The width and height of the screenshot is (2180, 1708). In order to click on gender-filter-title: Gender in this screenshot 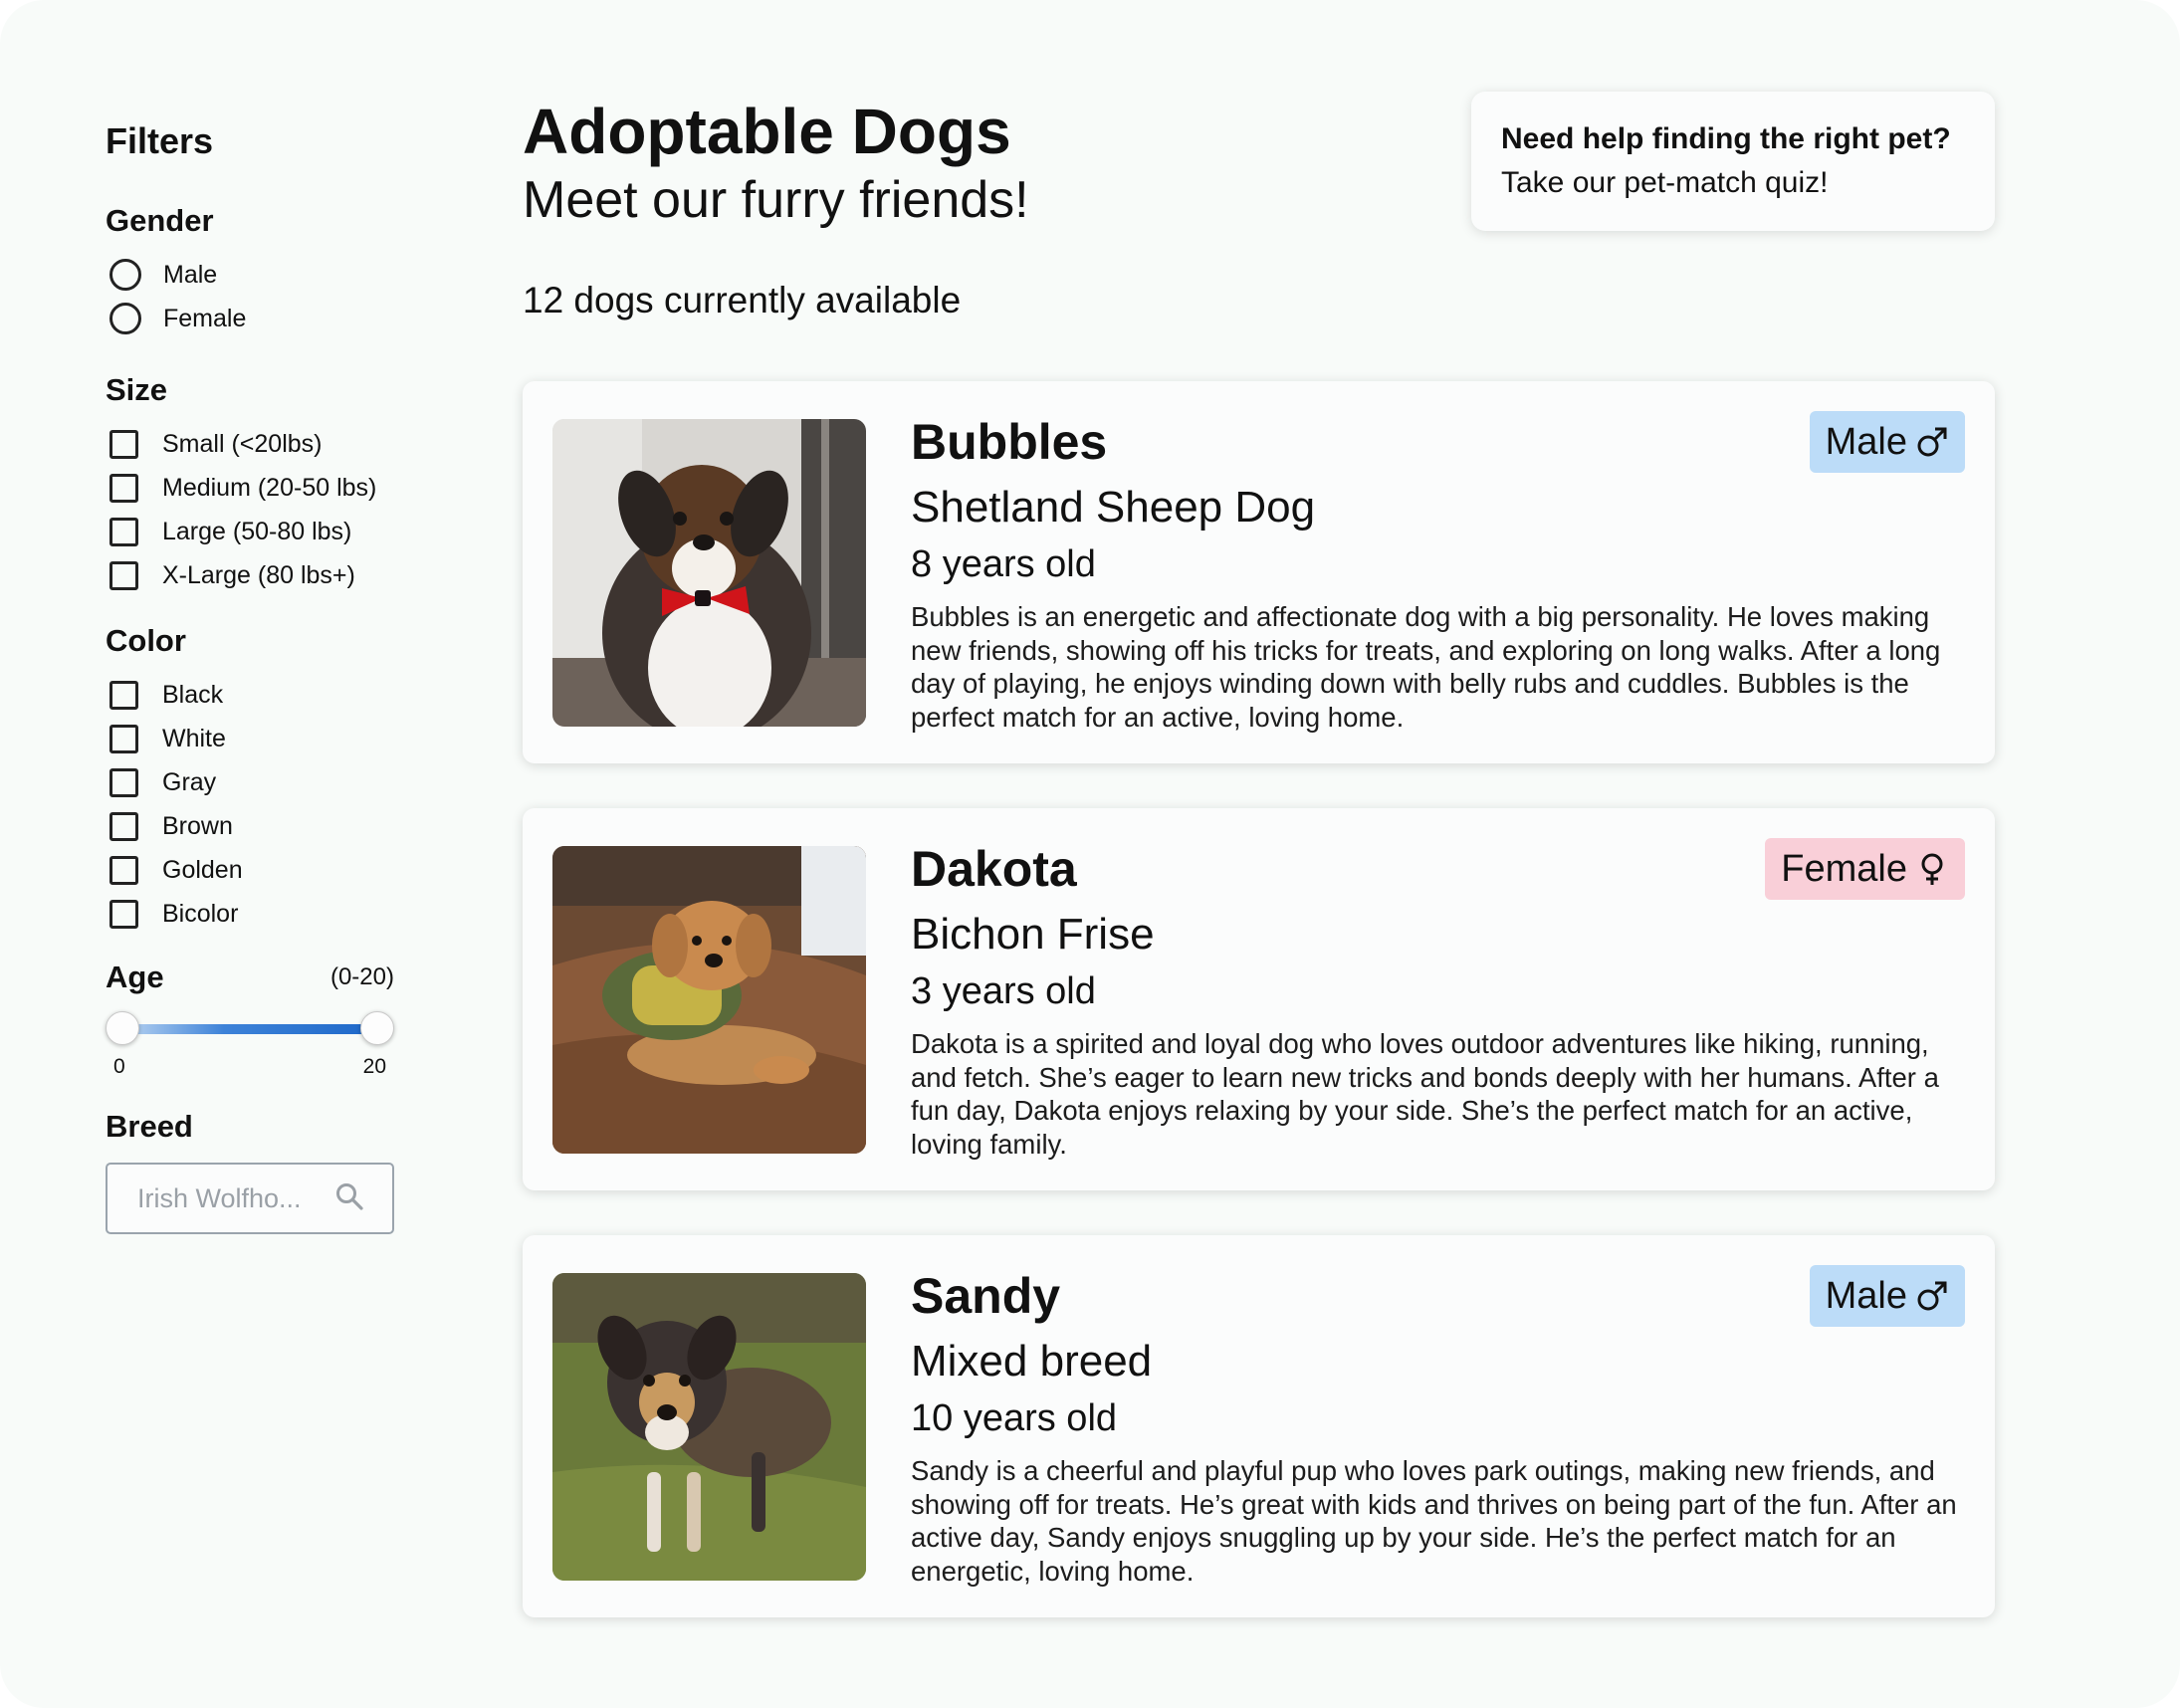, I will do `click(160, 221)`.